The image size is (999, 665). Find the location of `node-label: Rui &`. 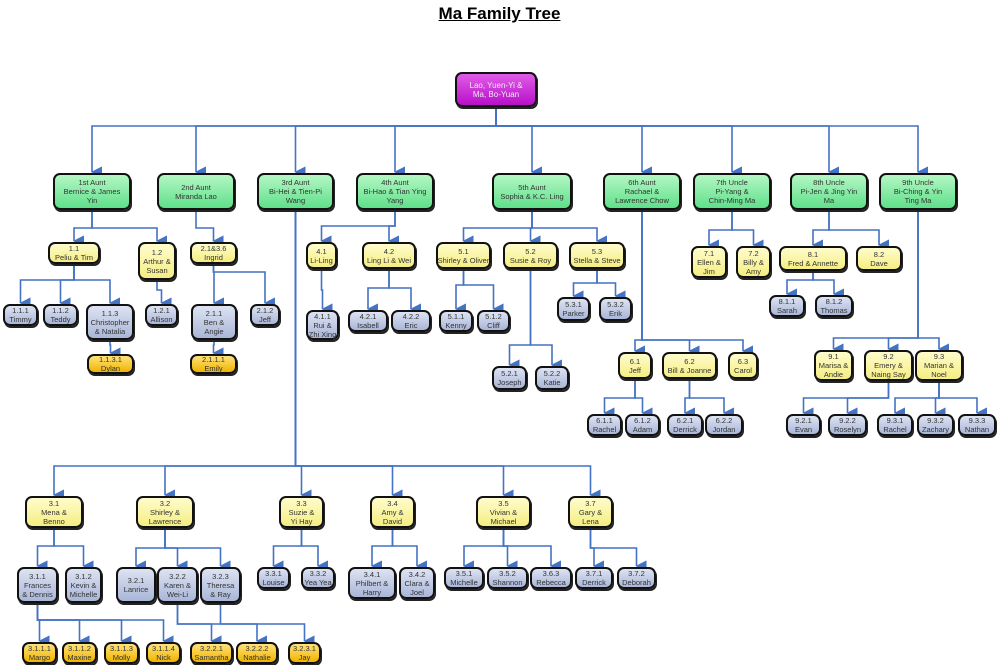

node-label: Rui & is located at coordinates (322, 325).